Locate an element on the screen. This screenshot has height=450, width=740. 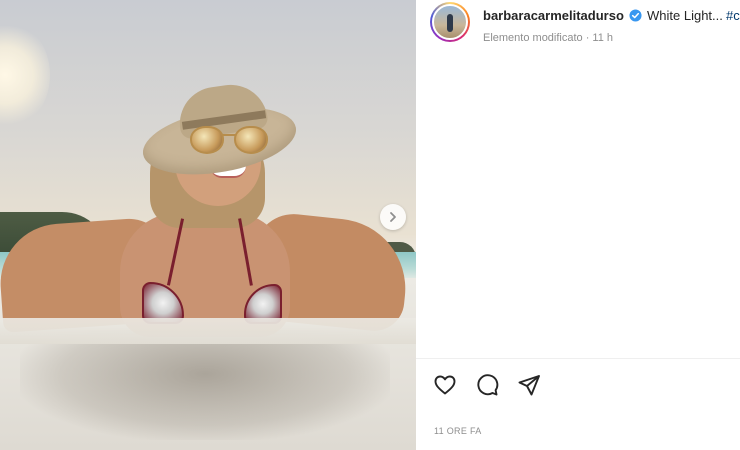
share-button is located at coordinates (529, 385).